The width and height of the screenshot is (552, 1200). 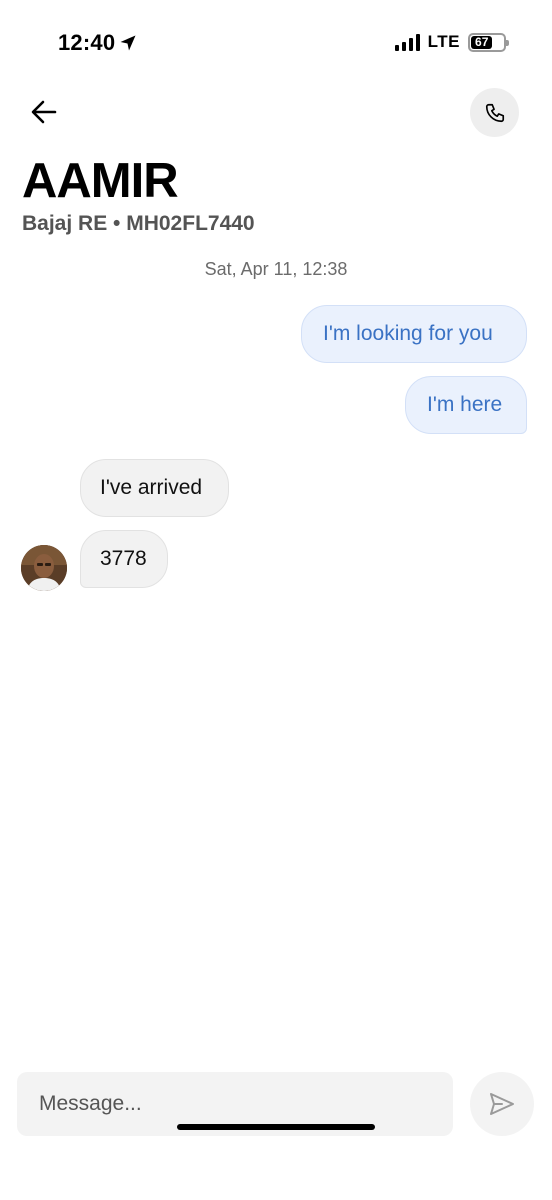 I want to click on message-bubble-received: 3778, so click(x=124, y=559).